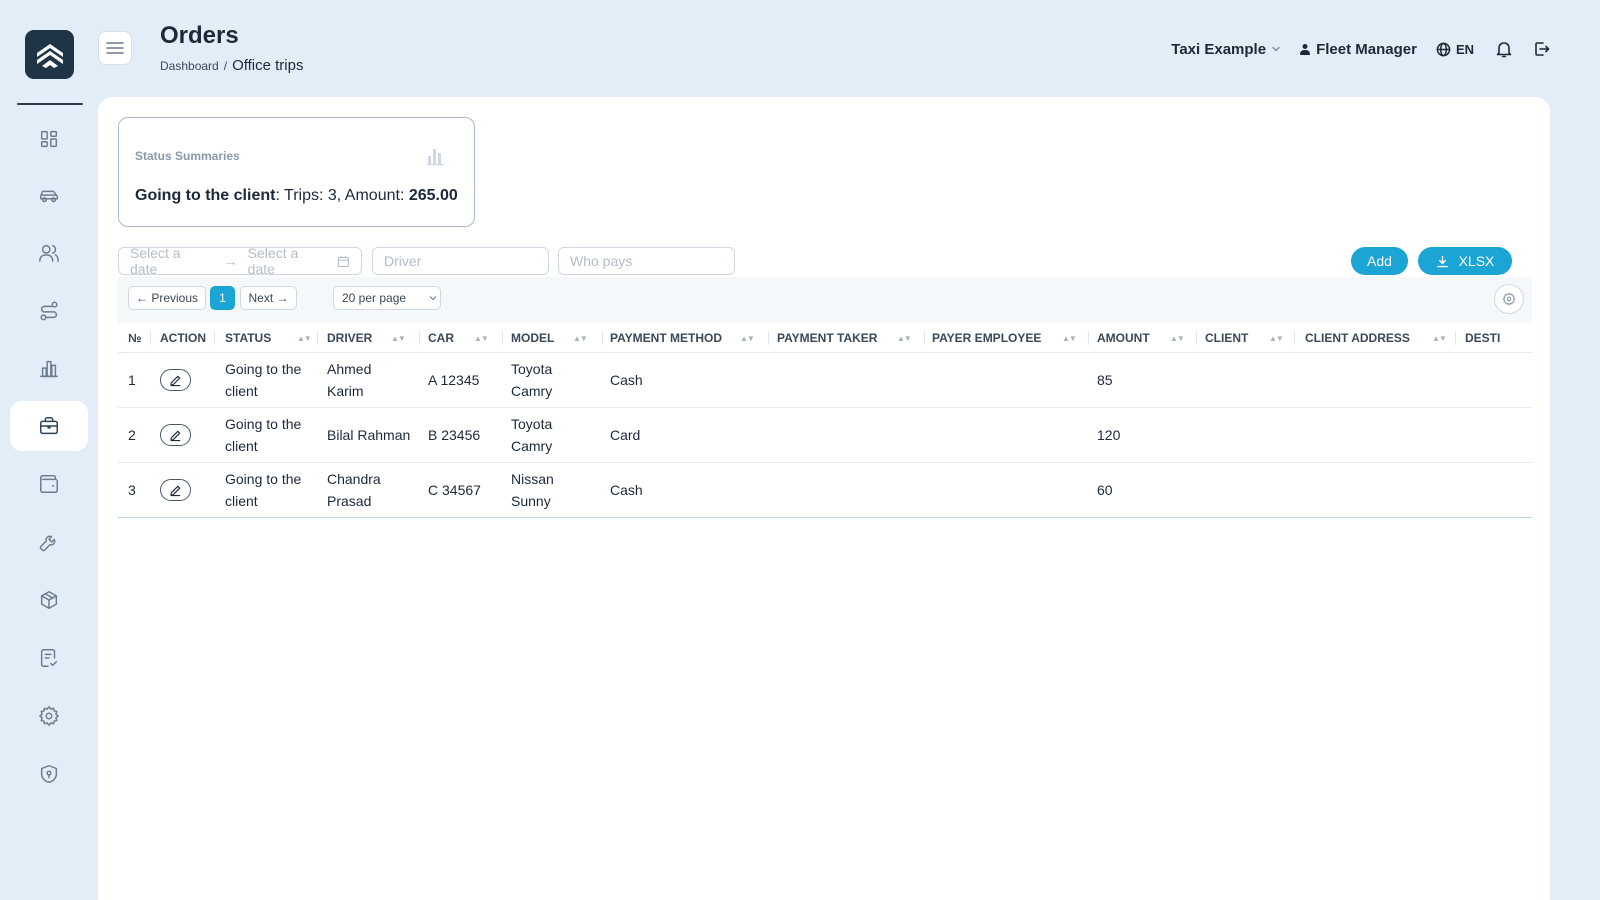  I want to click on user-menu: Fleet Manager, so click(1358, 49).